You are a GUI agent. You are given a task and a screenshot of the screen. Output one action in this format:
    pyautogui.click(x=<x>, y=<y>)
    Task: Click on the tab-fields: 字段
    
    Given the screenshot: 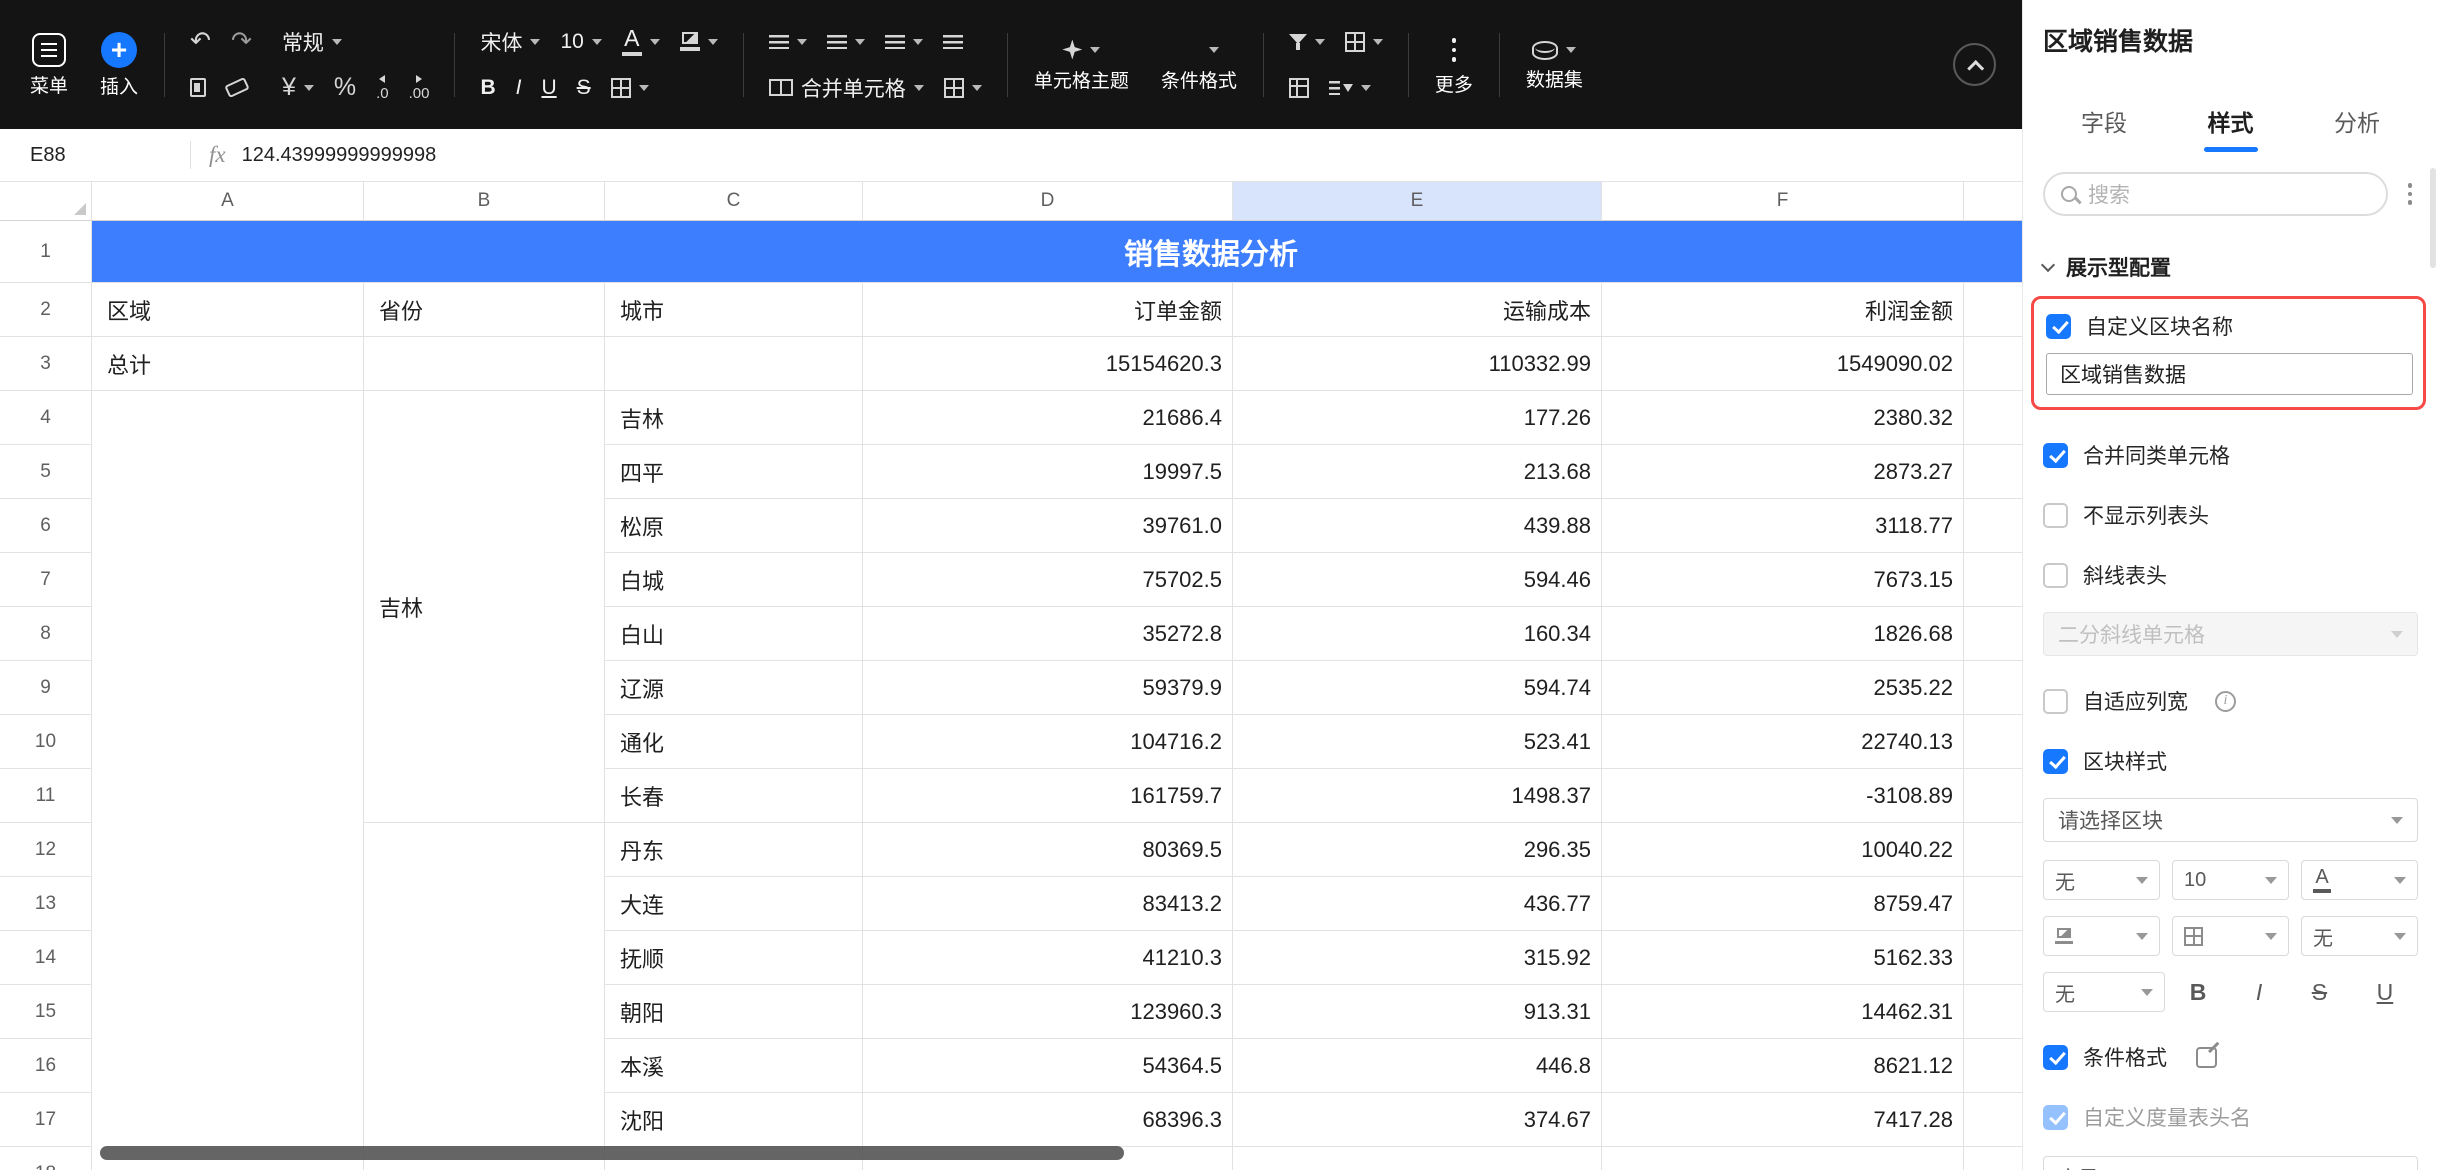 What is the action you would take?
    pyautogui.click(x=2104, y=128)
    